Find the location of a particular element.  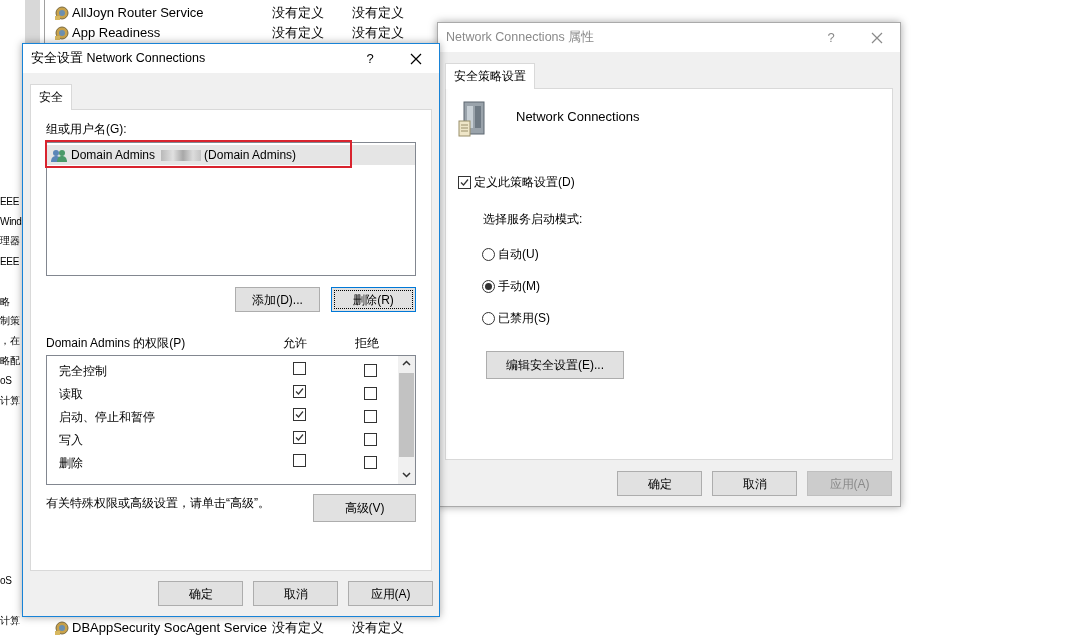

user-name: Domain Admins is located at coordinates (113, 155).